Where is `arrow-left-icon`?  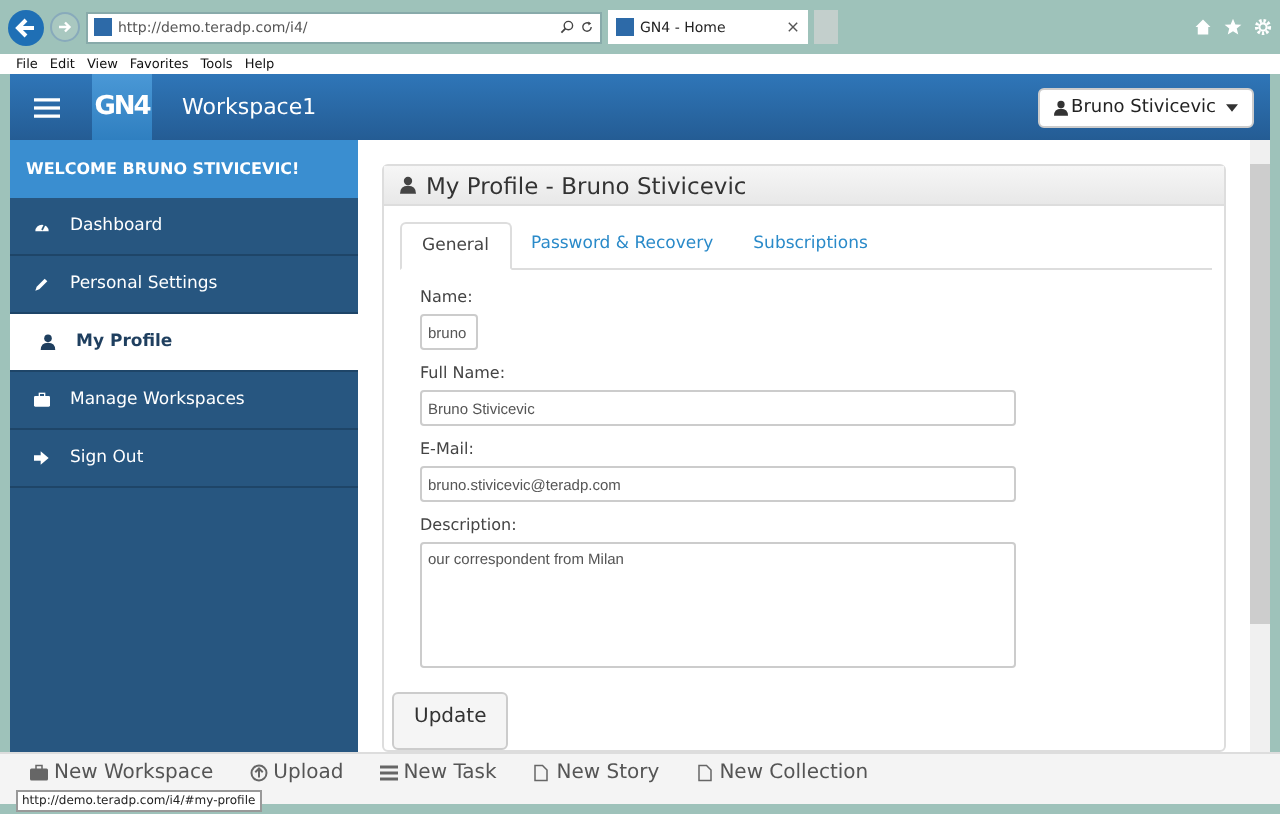 arrow-left-icon is located at coordinates (26, 27).